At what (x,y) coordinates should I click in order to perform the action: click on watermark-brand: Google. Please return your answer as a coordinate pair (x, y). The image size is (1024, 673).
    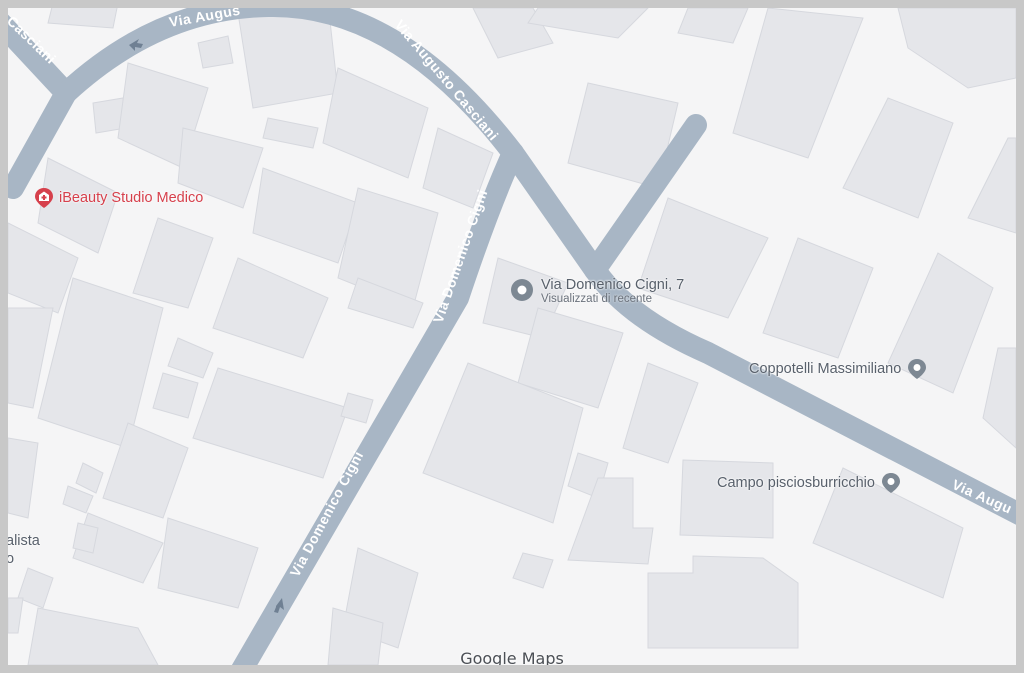
    Looking at the image, I should click on (488, 657).